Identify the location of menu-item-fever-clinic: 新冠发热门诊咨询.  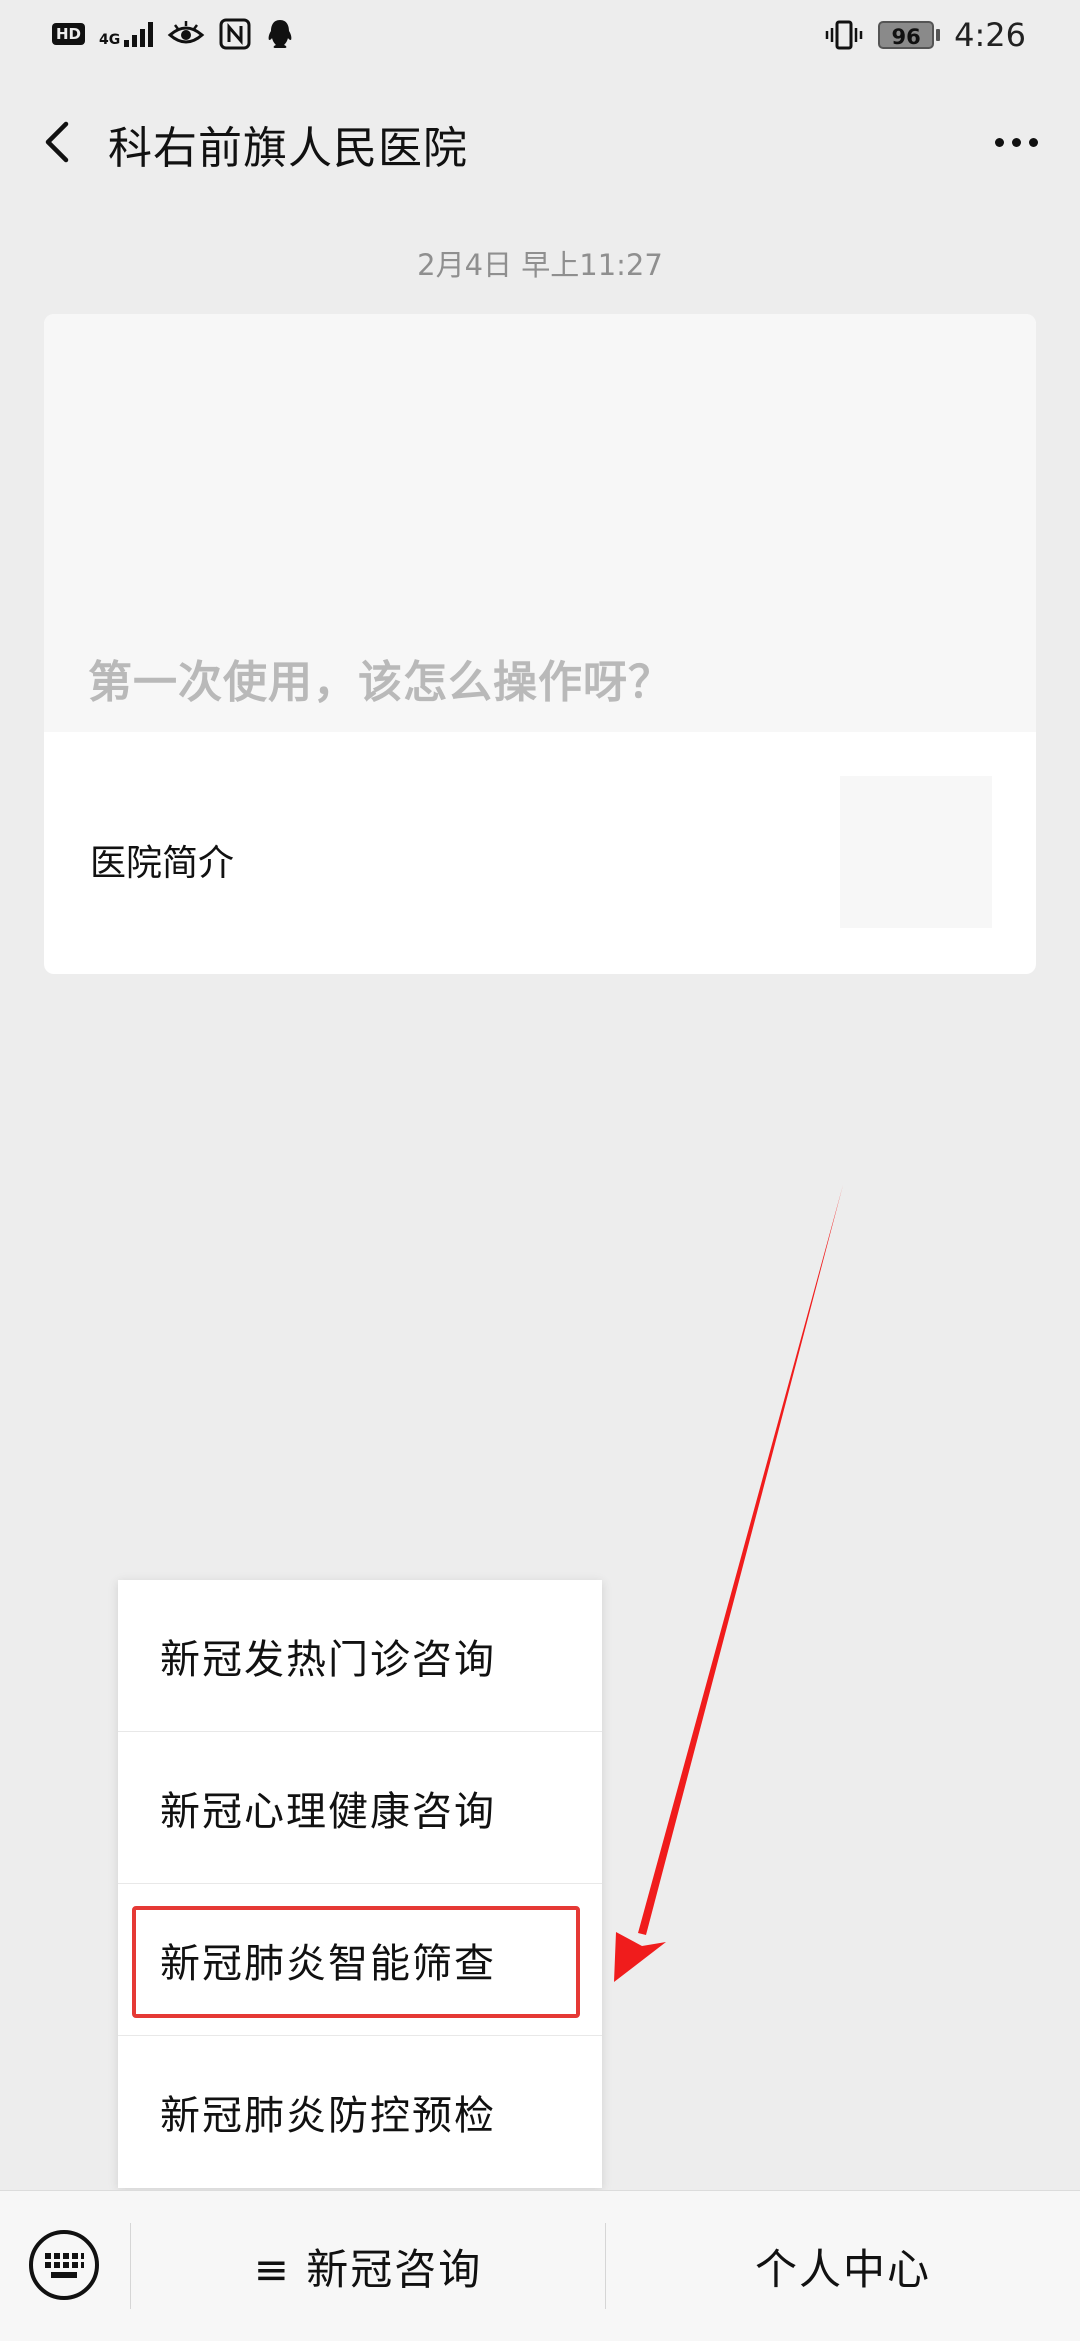
(360, 1656).